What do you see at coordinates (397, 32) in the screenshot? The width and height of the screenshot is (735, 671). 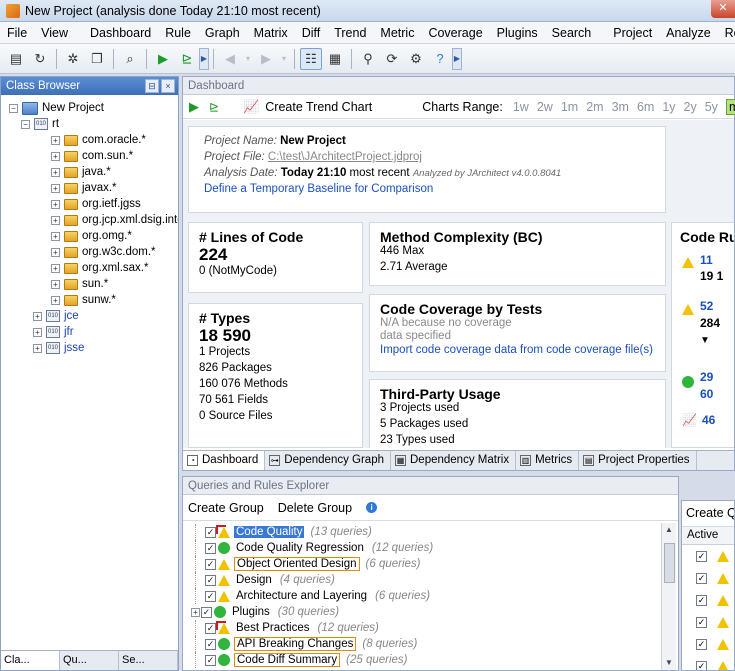 I see `menu-metric: Metric` at bounding box center [397, 32].